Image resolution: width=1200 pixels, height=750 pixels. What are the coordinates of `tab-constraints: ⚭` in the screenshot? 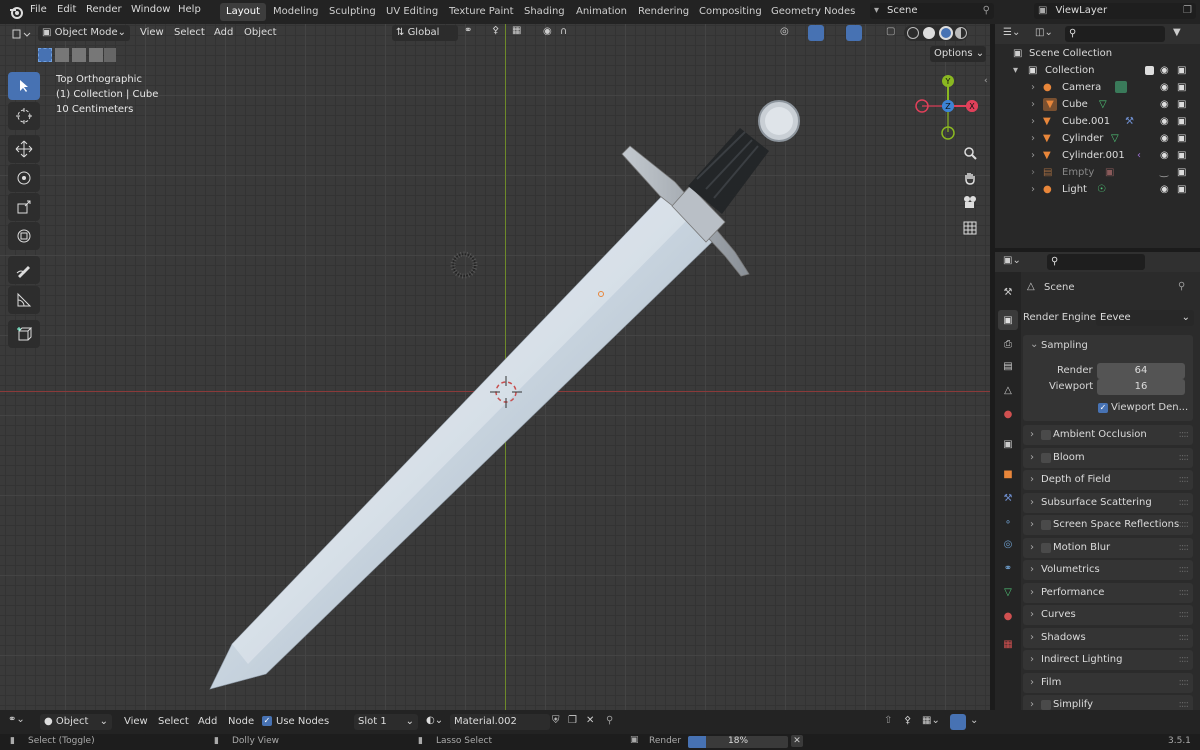 It's located at (1008, 568).